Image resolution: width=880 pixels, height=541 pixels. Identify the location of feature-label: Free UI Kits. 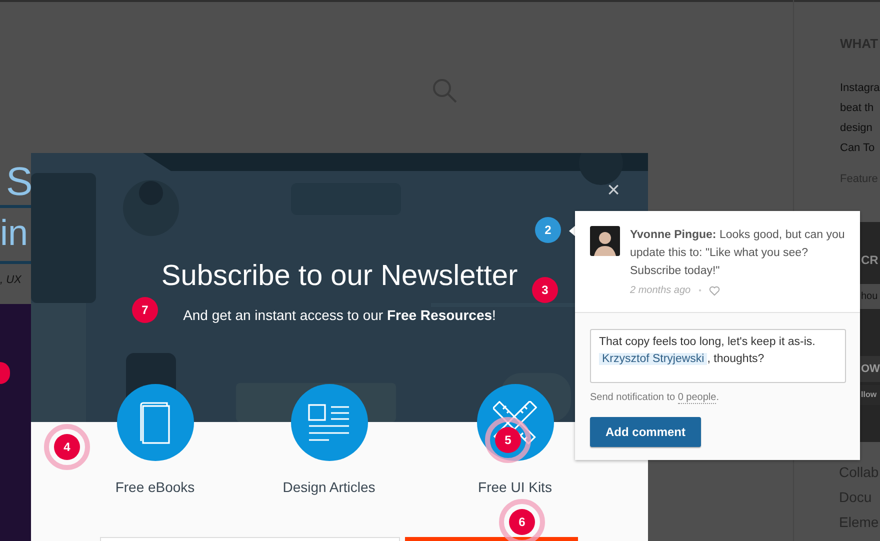
(515, 487).